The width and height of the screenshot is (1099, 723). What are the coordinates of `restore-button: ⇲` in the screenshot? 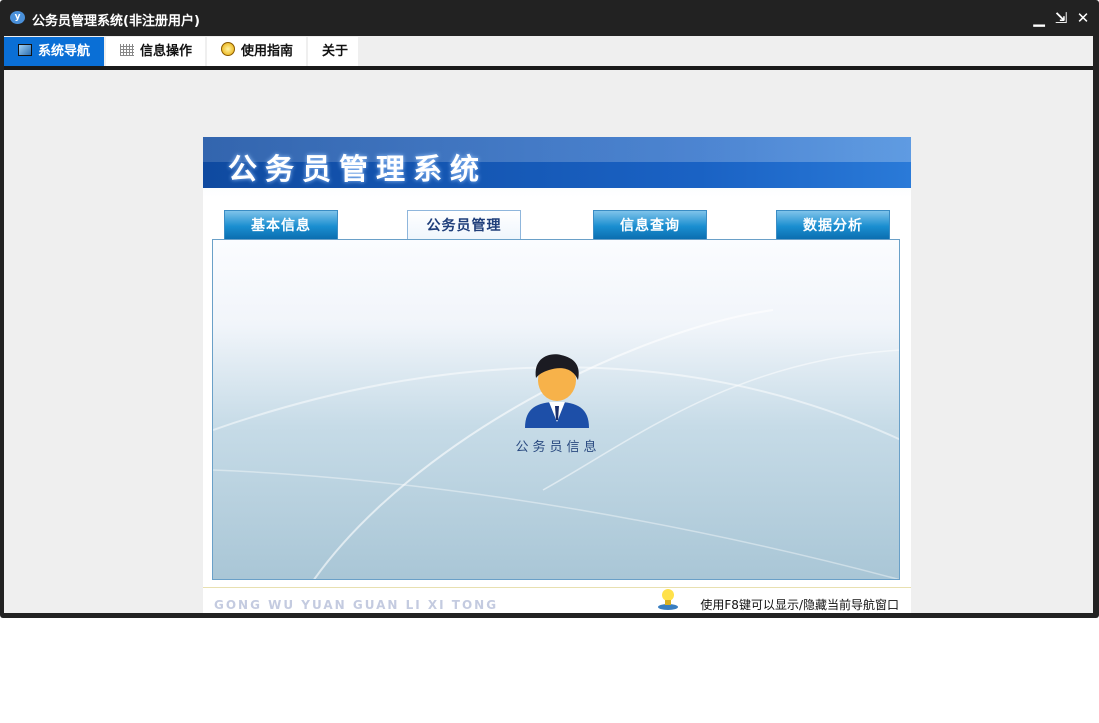 It's located at (1061, 18).